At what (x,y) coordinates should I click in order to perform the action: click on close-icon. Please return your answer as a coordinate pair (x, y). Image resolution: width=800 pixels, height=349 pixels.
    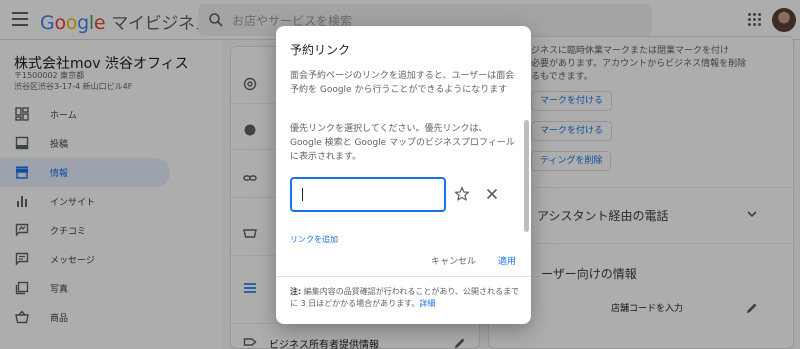
    Looking at the image, I should click on (492, 194).